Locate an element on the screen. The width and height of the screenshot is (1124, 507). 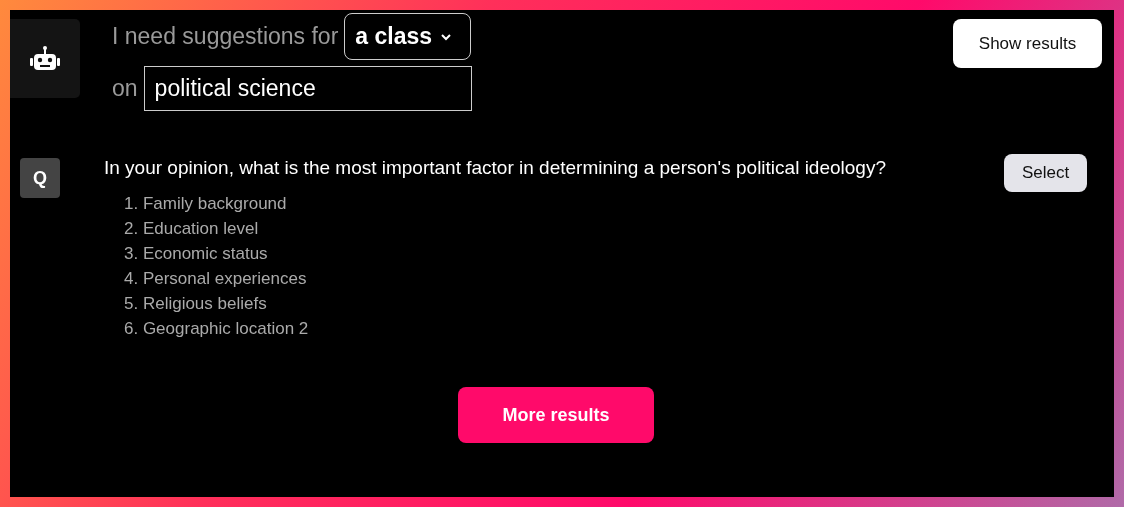
prompt-text: I need suggestions for is located at coordinates (225, 36).